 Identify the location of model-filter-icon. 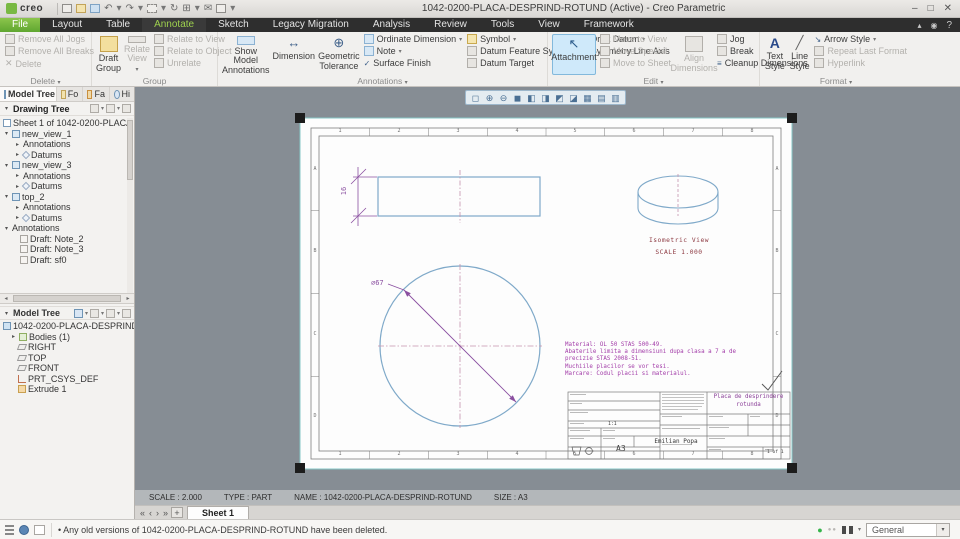
(94, 313).